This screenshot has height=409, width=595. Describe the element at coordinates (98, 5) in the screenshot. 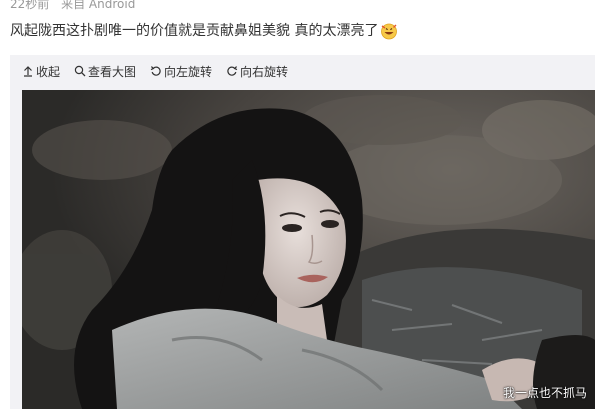

I see `post-source: 来自 Android` at that location.